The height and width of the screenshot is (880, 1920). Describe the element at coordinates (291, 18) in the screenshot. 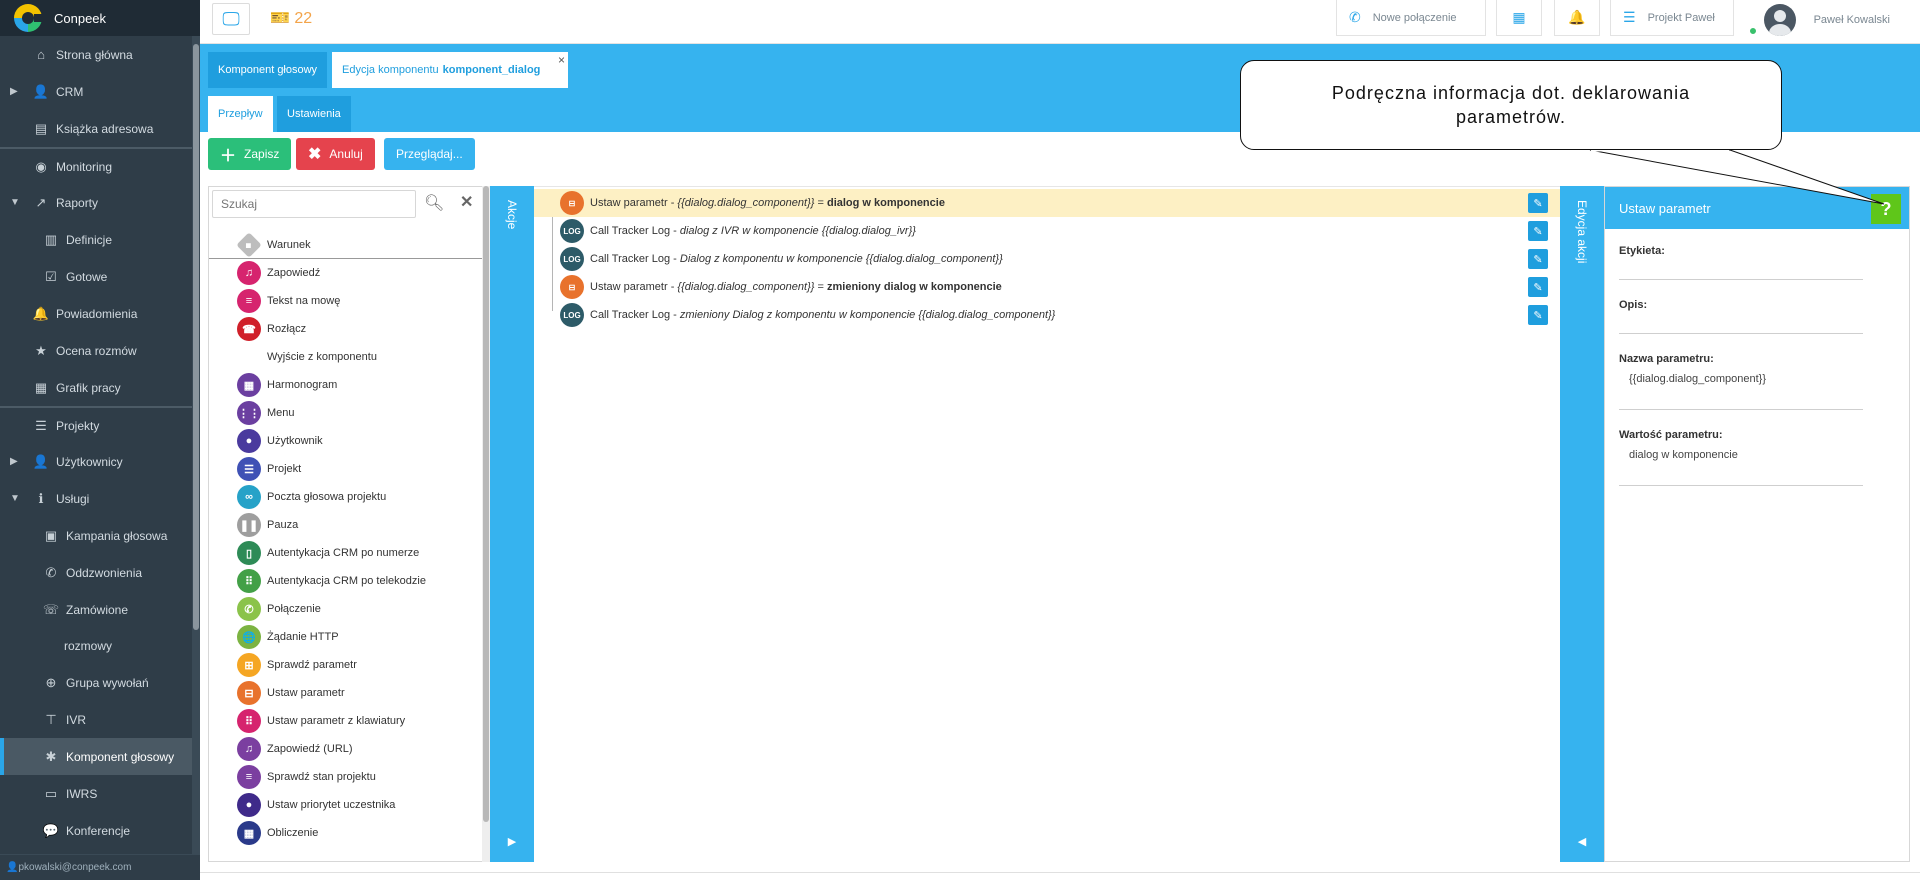

I see `tickets-indicator: 🎫 22` at that location.